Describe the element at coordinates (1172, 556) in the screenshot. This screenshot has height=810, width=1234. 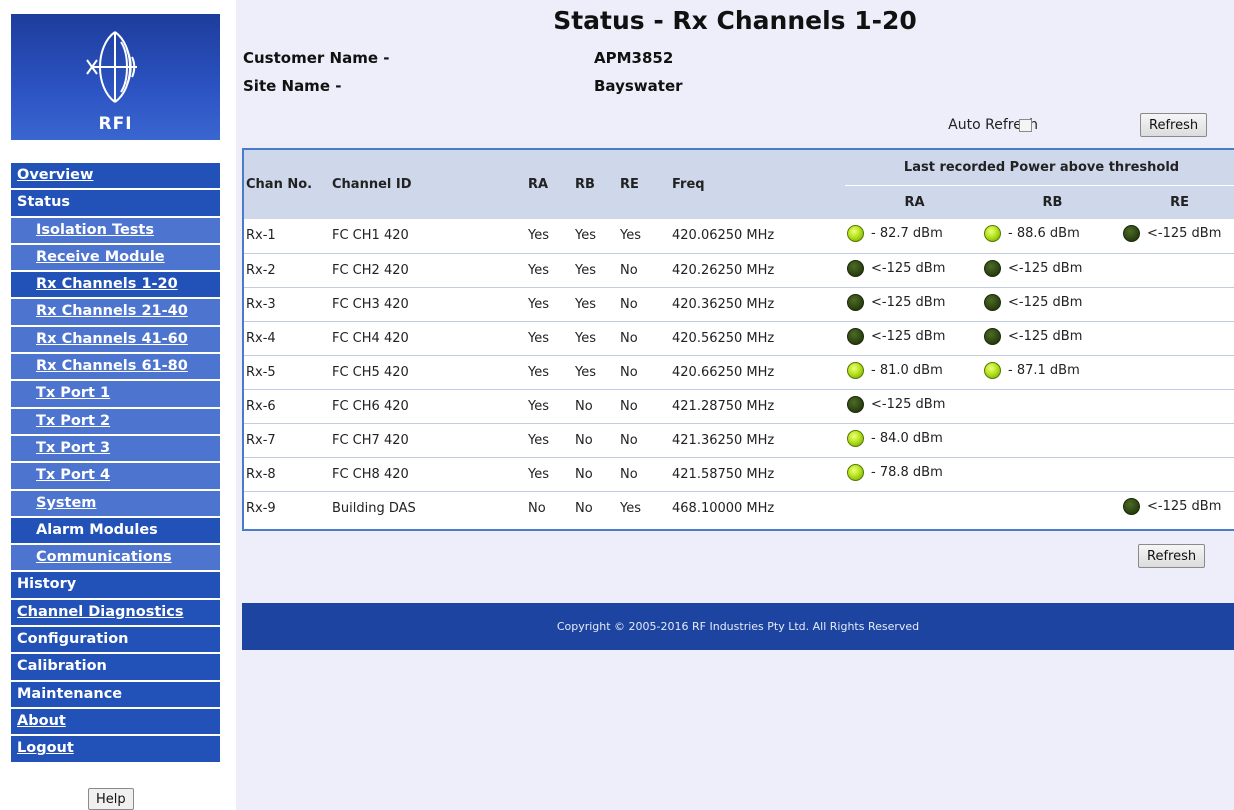
I see `refresh-button-bottom: Refresh` at that location.